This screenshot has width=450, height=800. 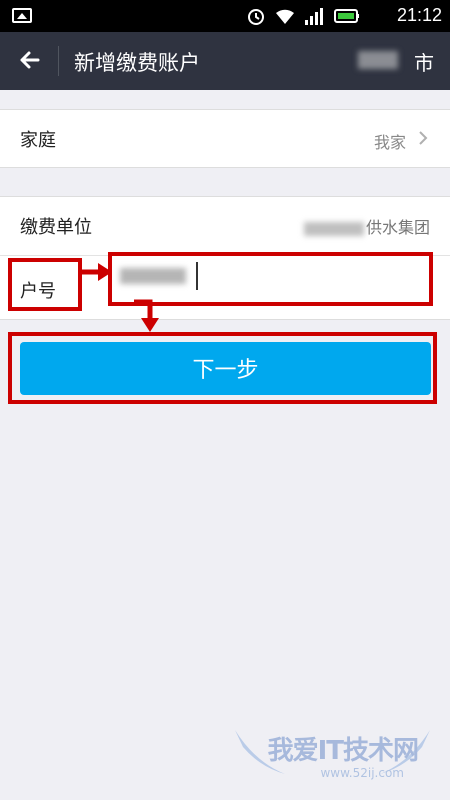 I want to click on watermark-text: 我爱IT技术网, so click(x=343, y=751).